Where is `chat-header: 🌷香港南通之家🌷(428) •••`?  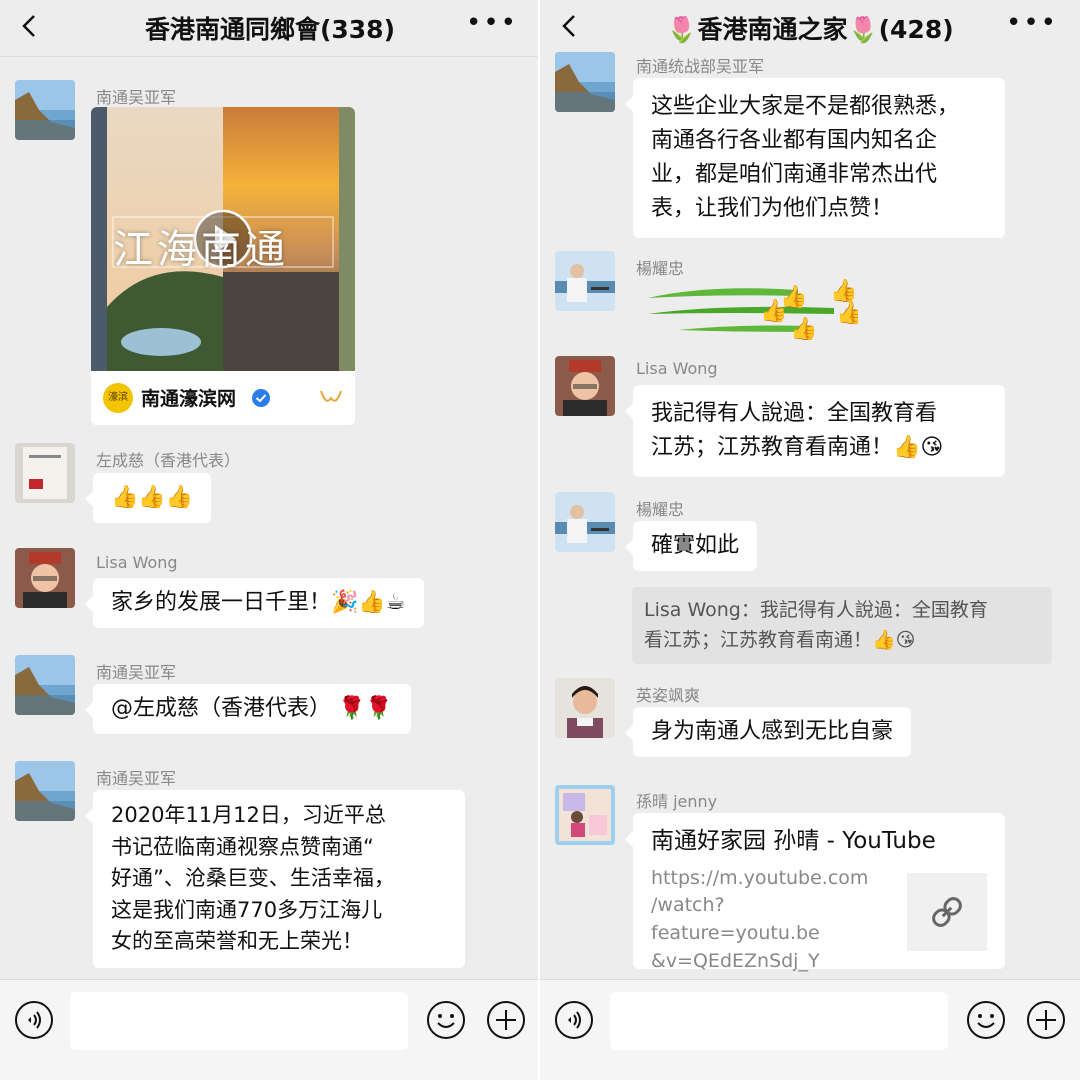
chat-header: 🌷香港南通之家🌷(428) ••• is located at coordinates (810, 28).